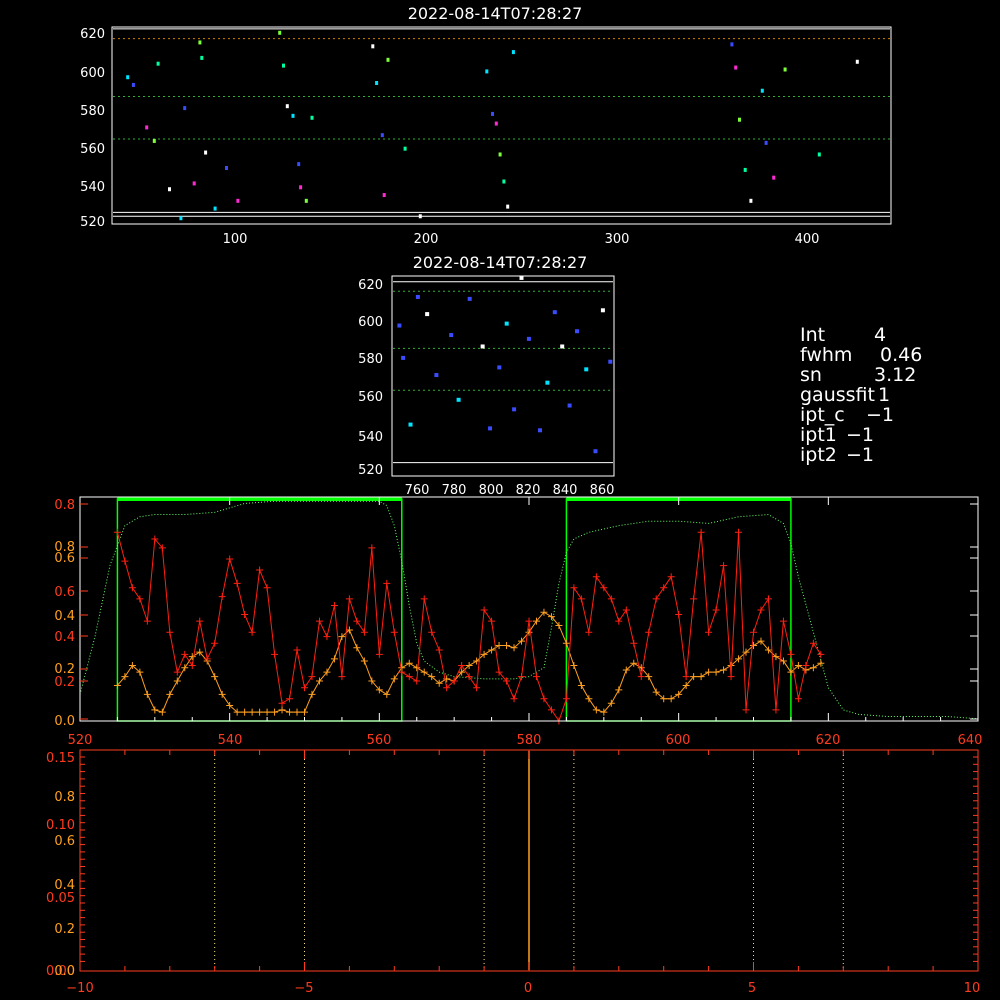 The width and height of the screenshot is (1000, 1000). I want to click on slit-image-x-axis: 100 200 300 400, so click(521, 239).